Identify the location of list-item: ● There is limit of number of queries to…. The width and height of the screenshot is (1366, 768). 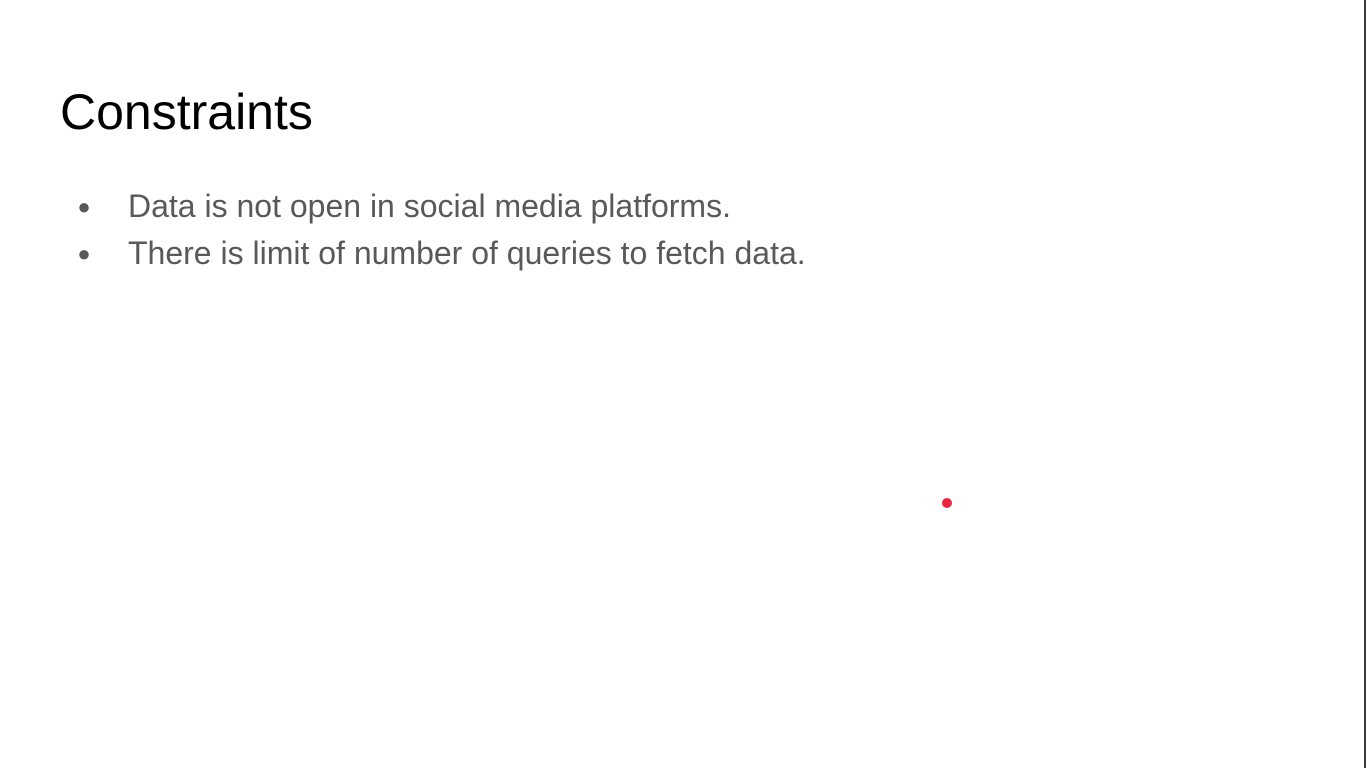
(438, 253).